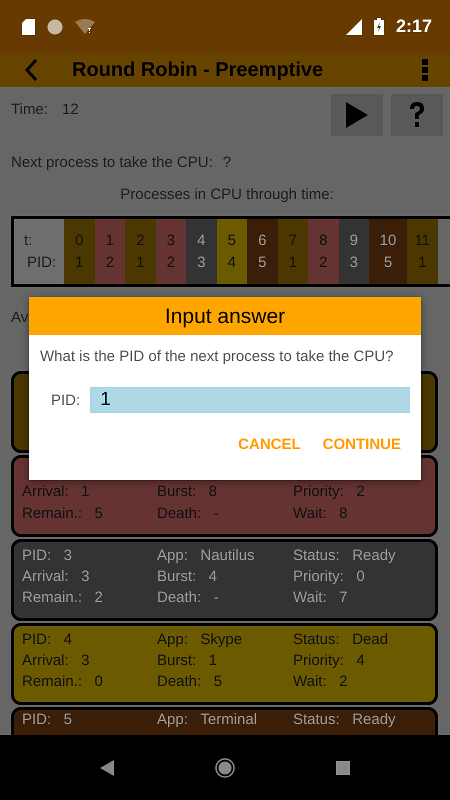  Describe the element at coordinates (225, 557) in the screenshot. I see `process-field: App: Nautilus` at that location.